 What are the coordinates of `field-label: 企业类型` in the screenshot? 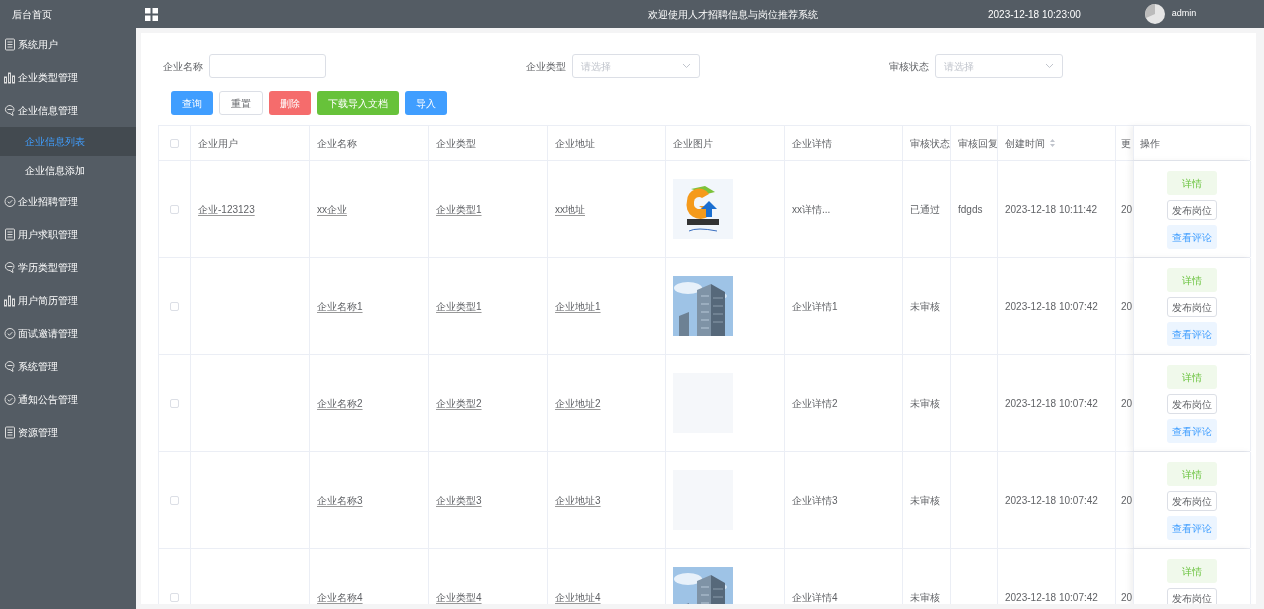 It's located at (546, 66).